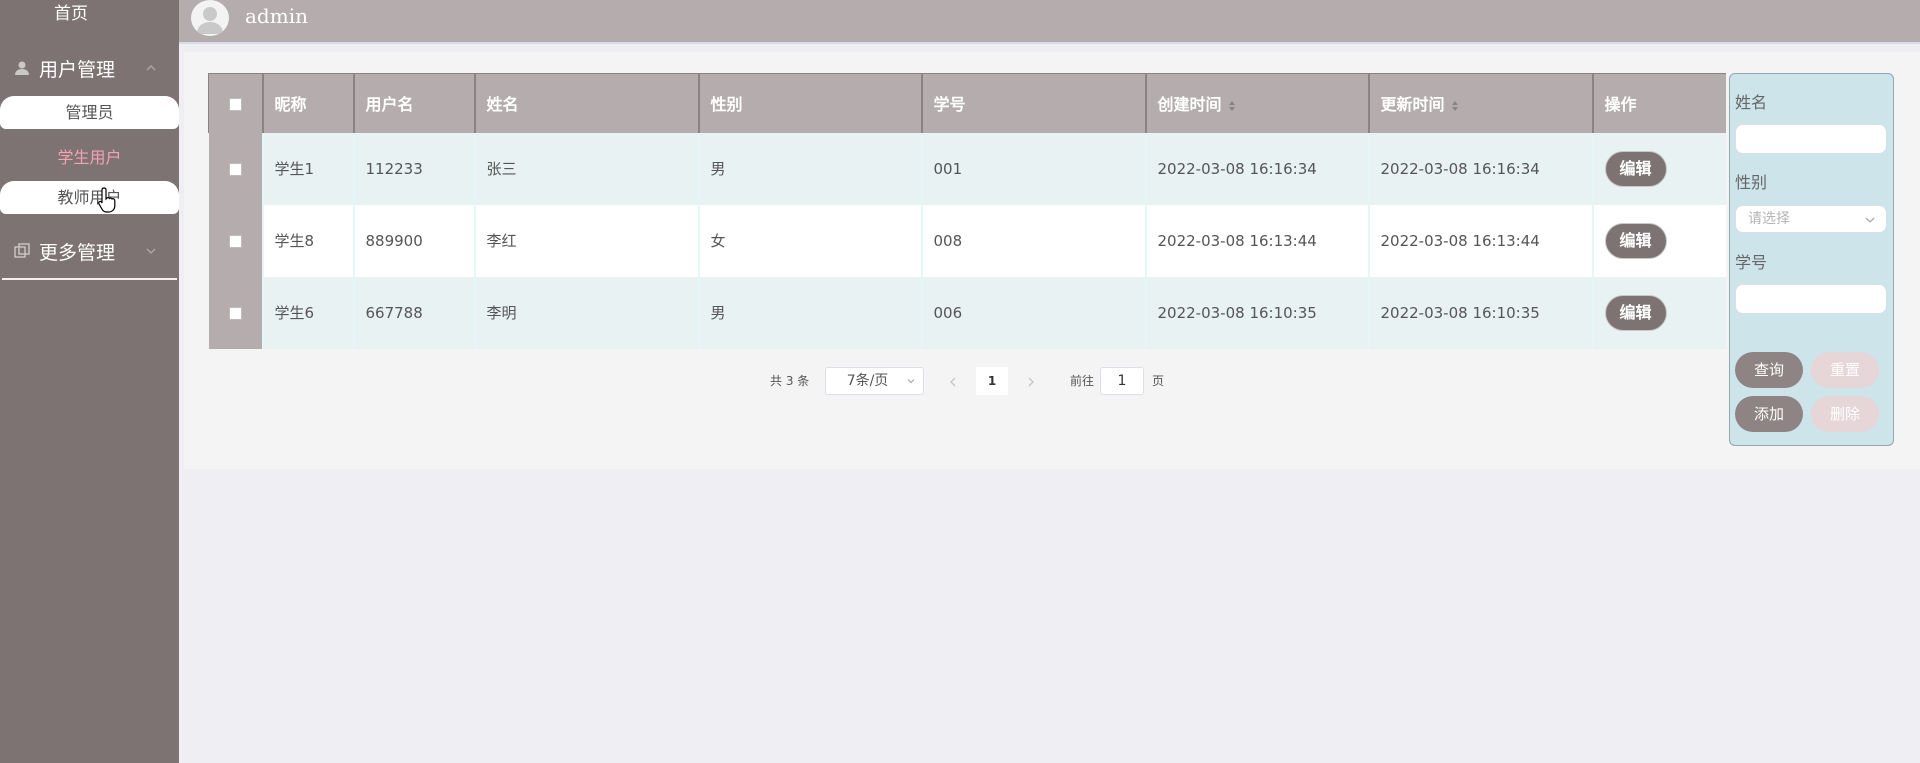 This screenshot has width=1920, height=763. I want to click on cell-created: 2022-03-08 16:10:35, so click(1256, 312).